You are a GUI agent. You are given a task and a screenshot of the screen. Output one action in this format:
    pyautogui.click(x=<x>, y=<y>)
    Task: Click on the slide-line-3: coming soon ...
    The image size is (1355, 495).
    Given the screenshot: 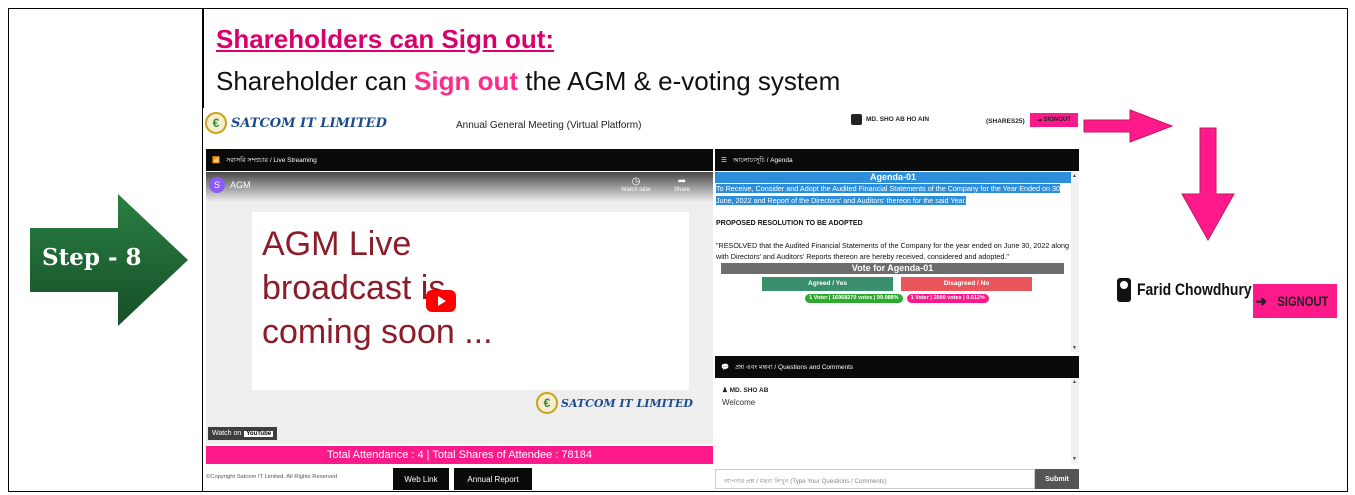 What is the action you would take?
    pyautogui.click(x=377, y=332)
    